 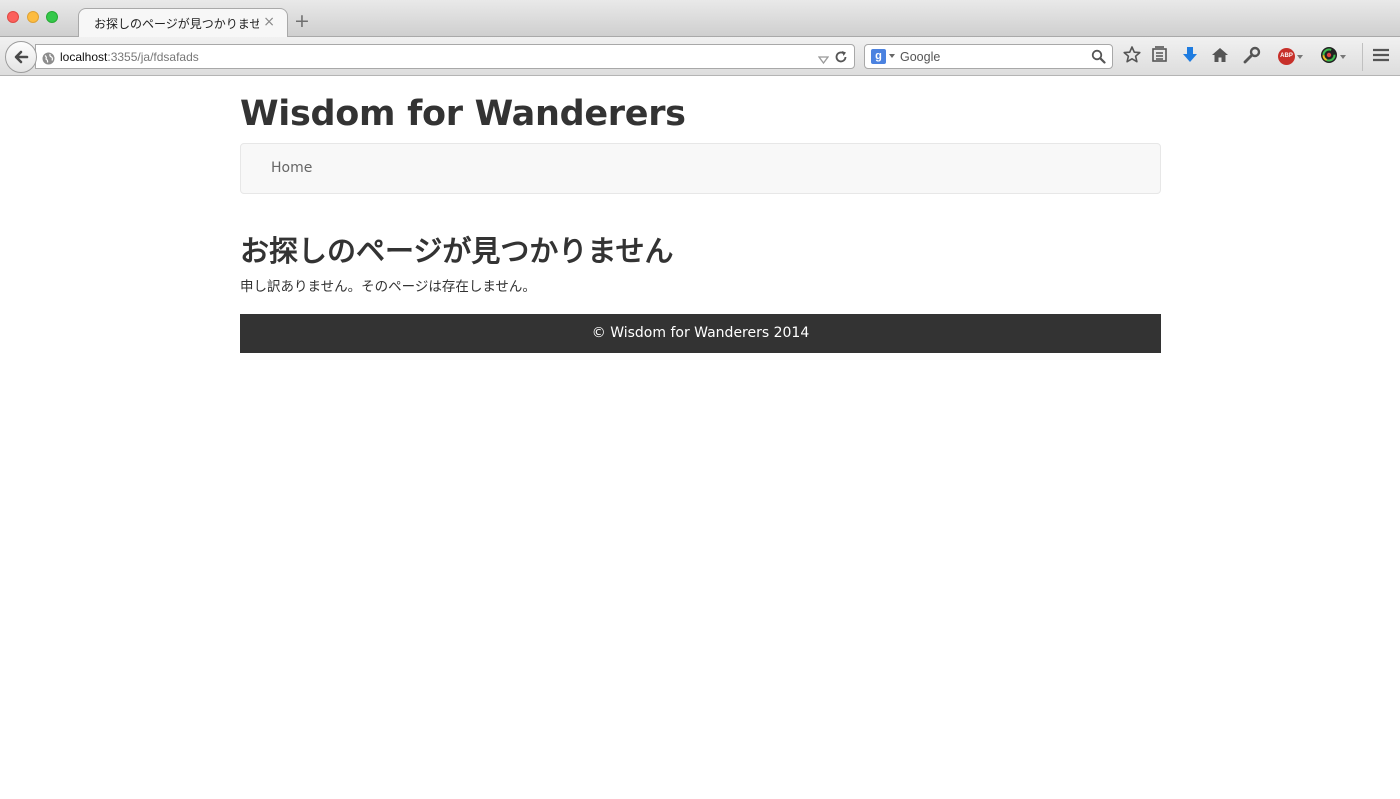 What do you see at coordinates (920, 57) in the screenshot?
I see `search-placeholder: Google` at bounding box center [920, 57].